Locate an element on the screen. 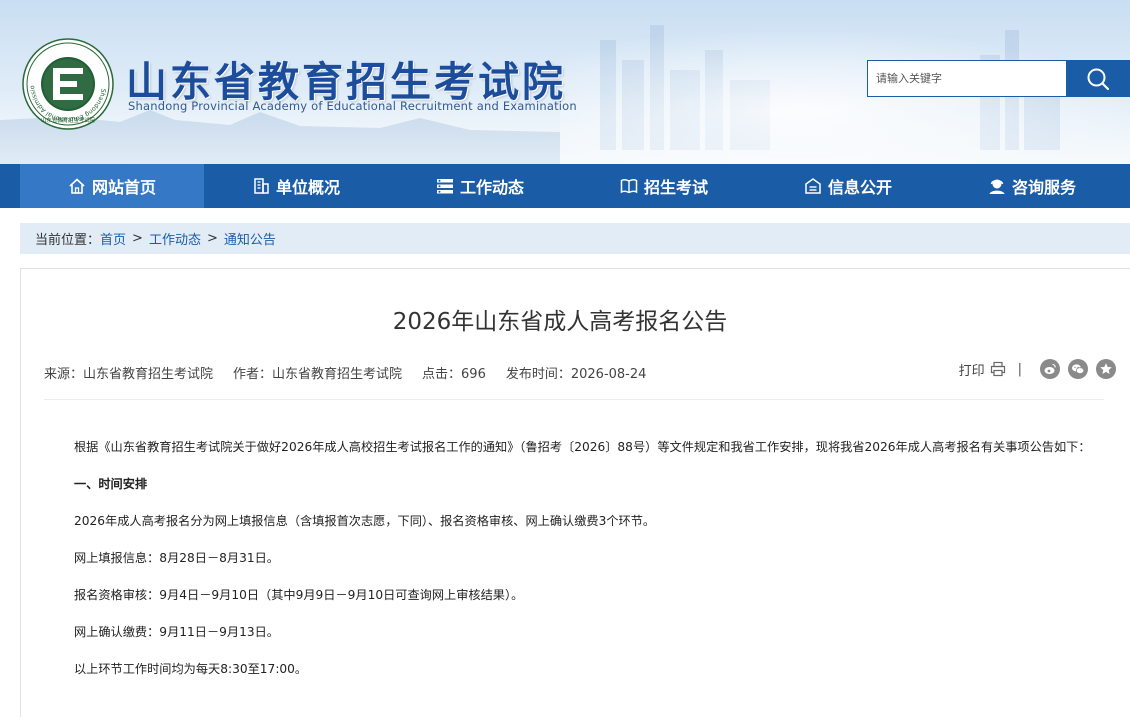 This screenshot has height=717, width=1130. breadcrumb-home-link: 首页 is located at coordinates (113, 238).